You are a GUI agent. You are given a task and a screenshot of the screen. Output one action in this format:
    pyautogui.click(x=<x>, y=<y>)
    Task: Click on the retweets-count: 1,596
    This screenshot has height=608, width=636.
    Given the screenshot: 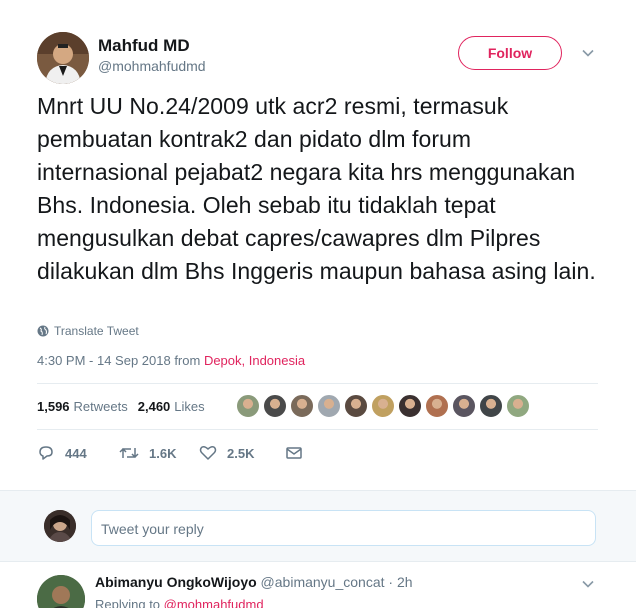 What is the action you would take?
    pyautogui.click(x=53, y=406)
    